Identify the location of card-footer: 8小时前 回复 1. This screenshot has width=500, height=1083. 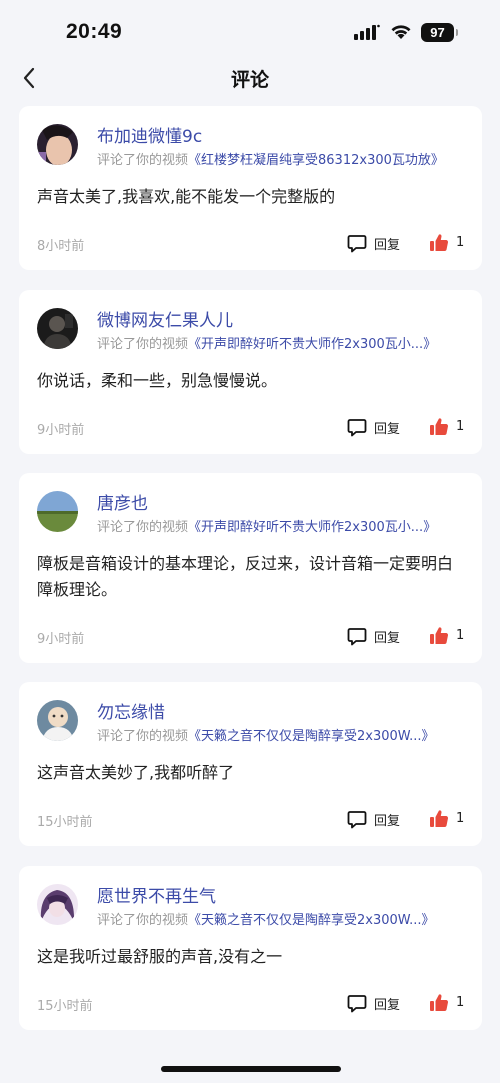
(250, 243).